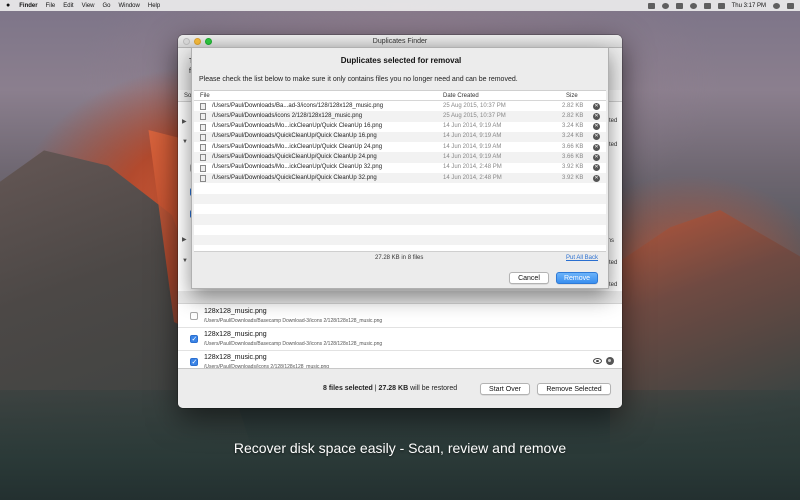 Image resolution: width=800 pixels, height=500 pixels. What do you see at coordinates (8, 5) in the screenshot?
I see `apple-menu-icon: ●` at bounding box center [8, 5].